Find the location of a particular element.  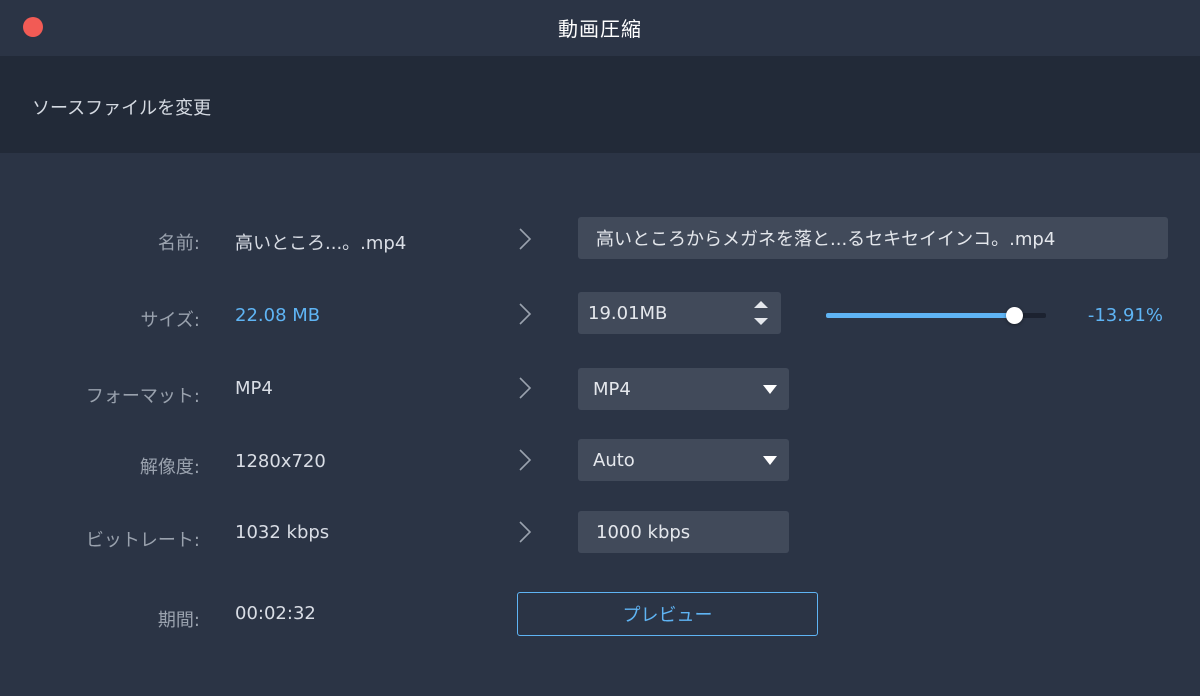

format-selected: MP4 is located at coordinates (612, 389).